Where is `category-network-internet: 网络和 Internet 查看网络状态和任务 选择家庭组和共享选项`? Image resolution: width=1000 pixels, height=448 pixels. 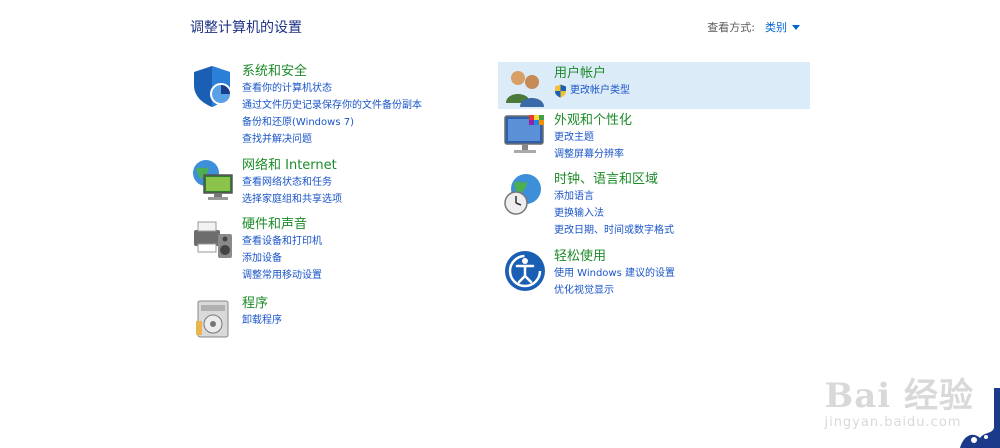 category-network-internet: 网络和 Internet 查看网络状态和任务 选择家庭组和共享选项 is located at coordinates (266, 182).